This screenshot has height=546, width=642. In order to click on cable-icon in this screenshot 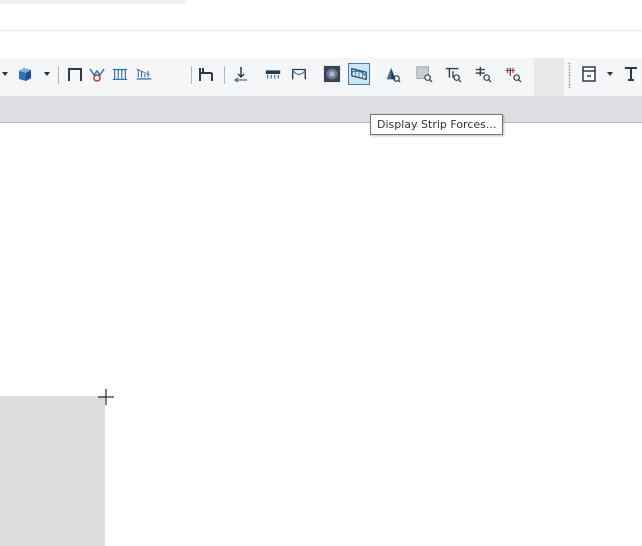, I will do `click(299, 74)`.